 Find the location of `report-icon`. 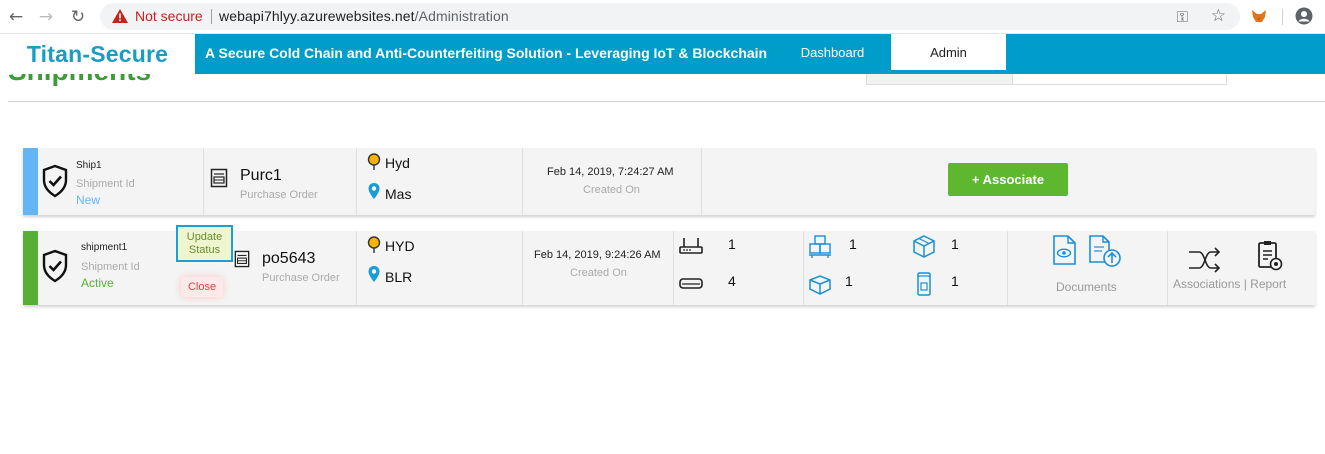

report-icon is located at coordinates (1270, 256).